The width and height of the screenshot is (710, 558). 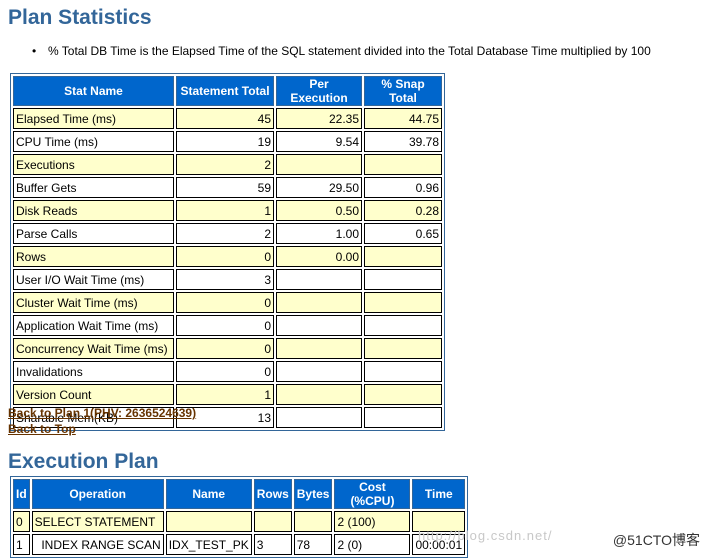 I want to click on table-cell: 0.65, so click(x=403, y=233).